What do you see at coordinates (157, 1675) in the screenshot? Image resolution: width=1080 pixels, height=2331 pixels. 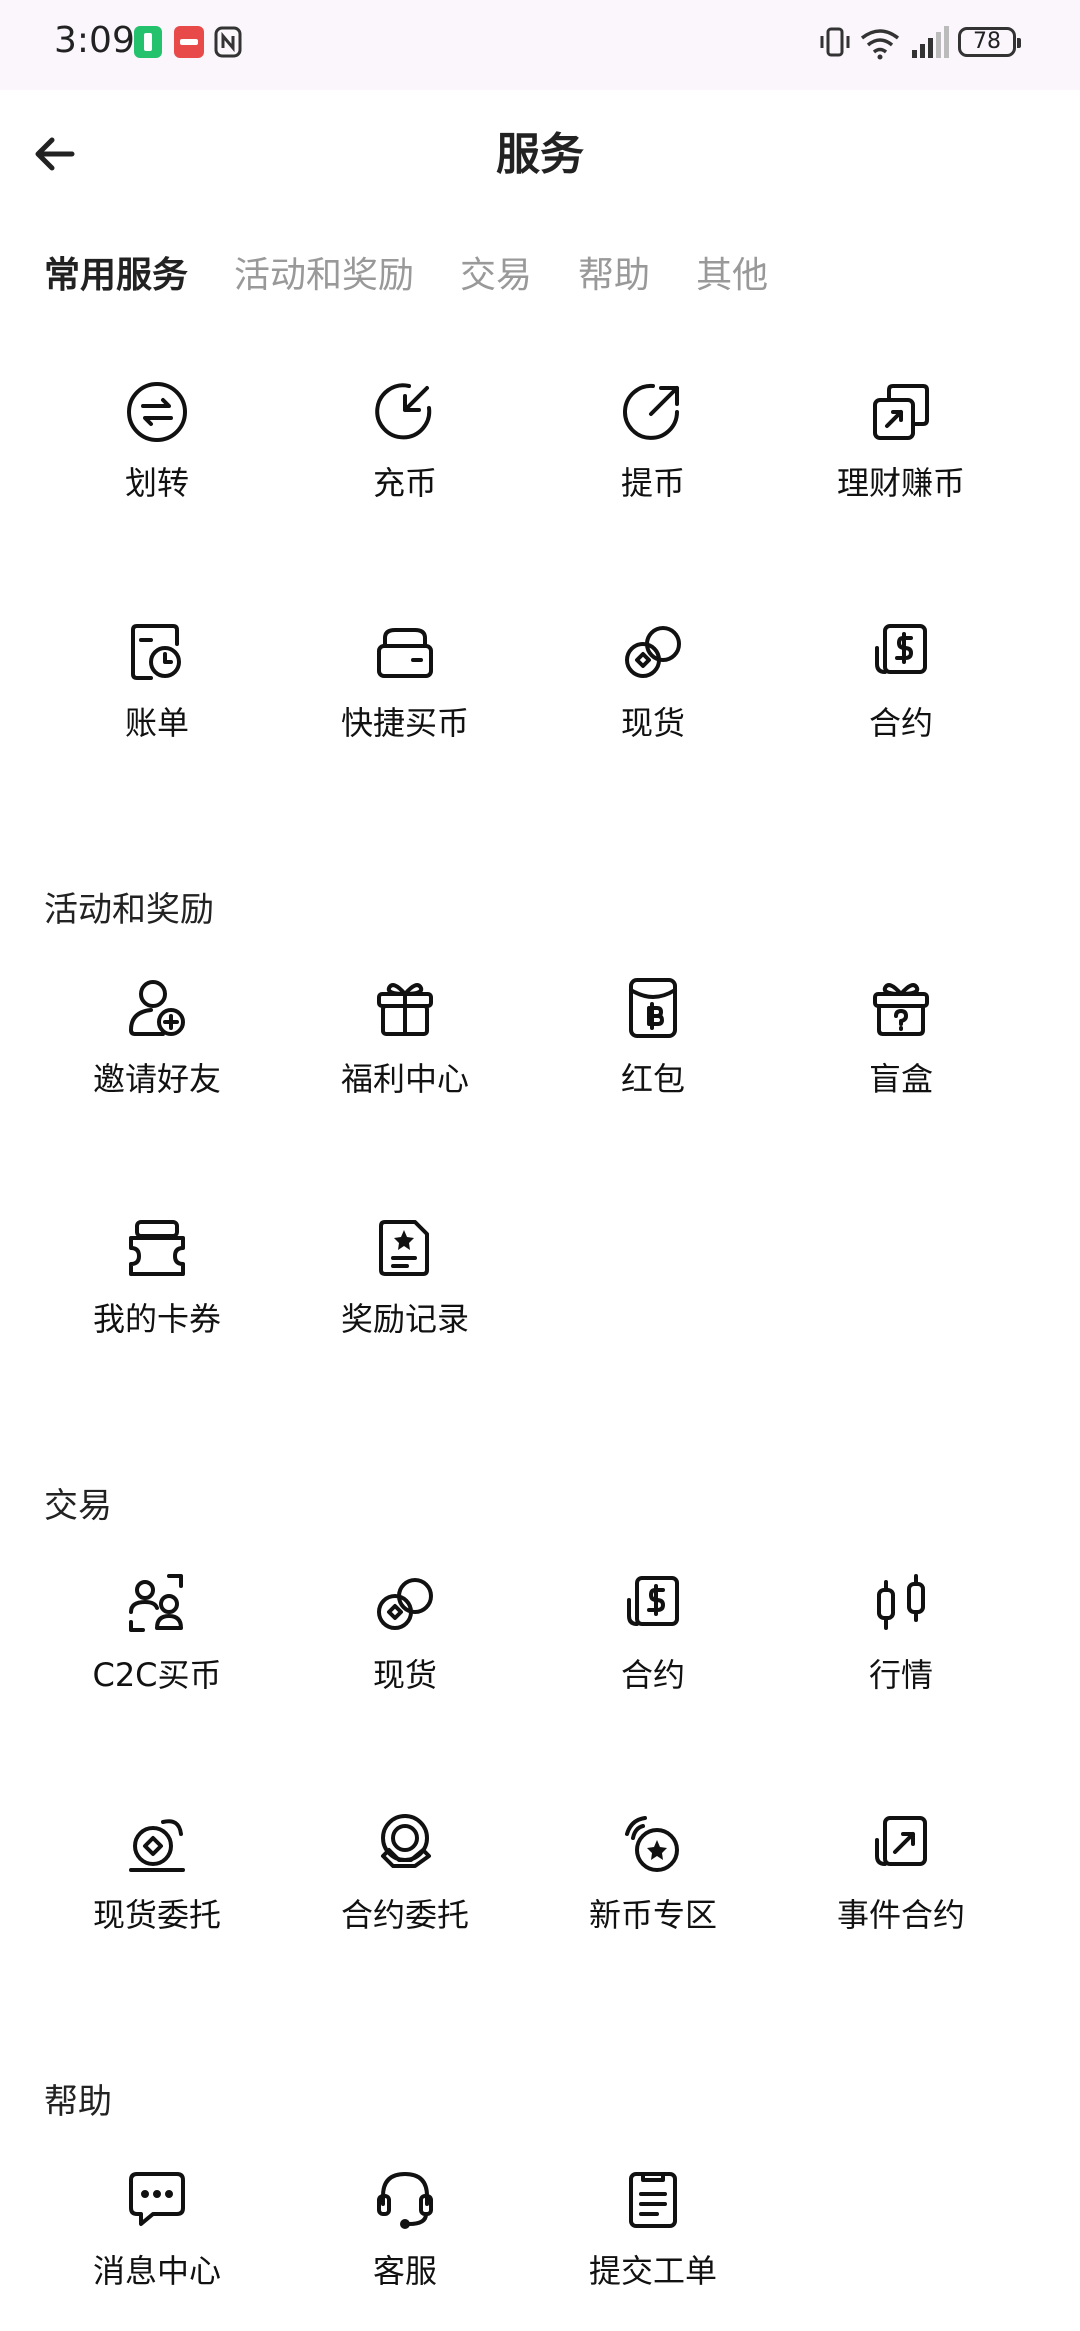 I see `service-label: C2C买币` at bounding box center [157, 1675].